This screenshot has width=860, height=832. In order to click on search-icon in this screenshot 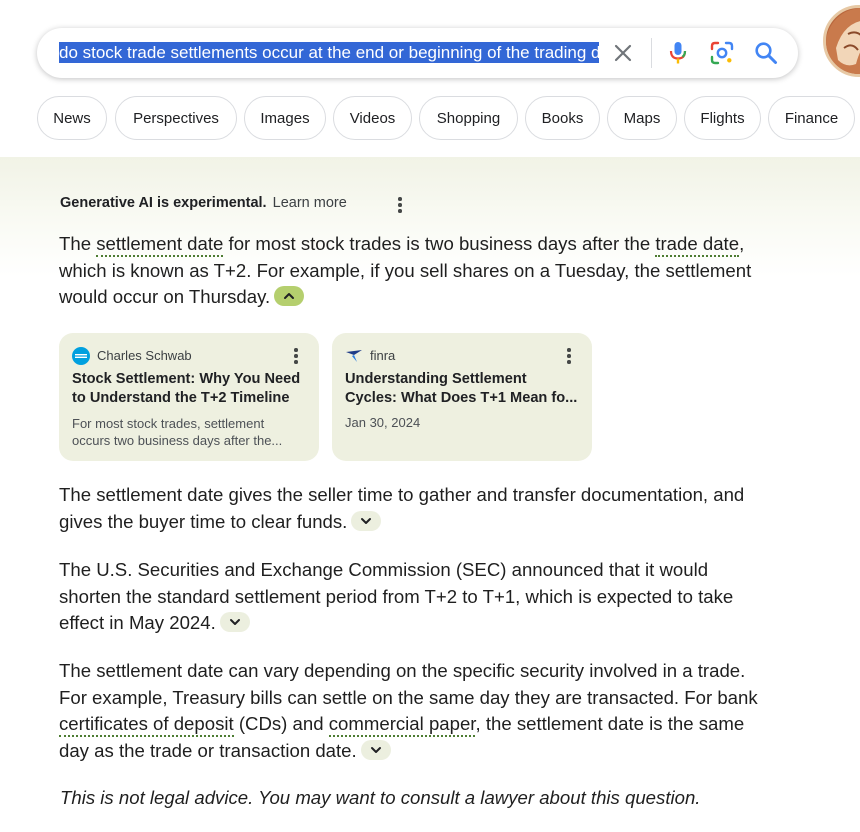, I will do `click(766, 53)`.